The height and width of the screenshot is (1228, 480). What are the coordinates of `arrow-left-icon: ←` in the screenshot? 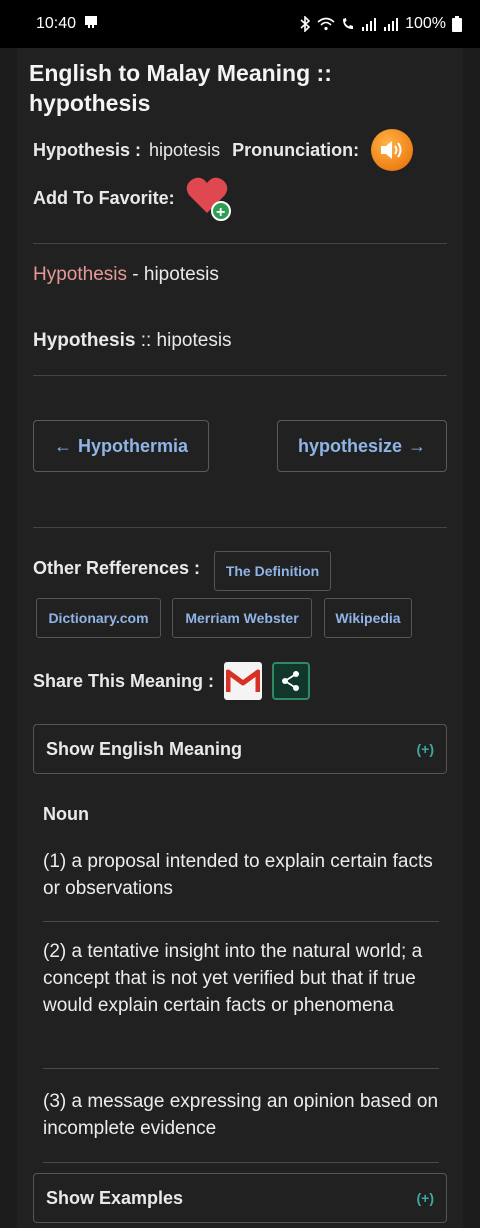 It's located at (62, 445).